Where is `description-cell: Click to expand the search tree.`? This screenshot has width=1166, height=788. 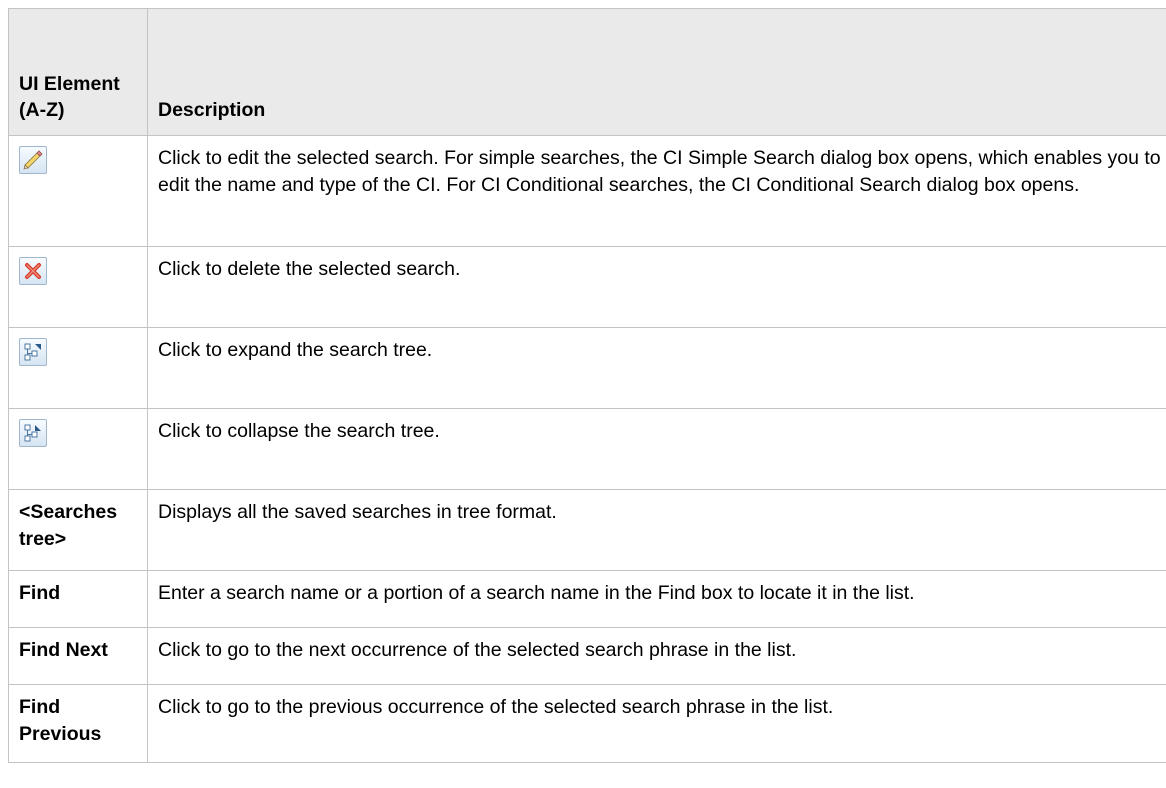
description-cell: Click to expand the search tree. is located at coordinates (656, 368).